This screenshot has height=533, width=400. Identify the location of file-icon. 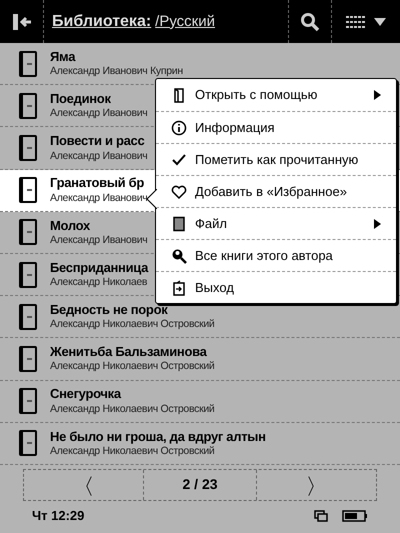
(179, 224).